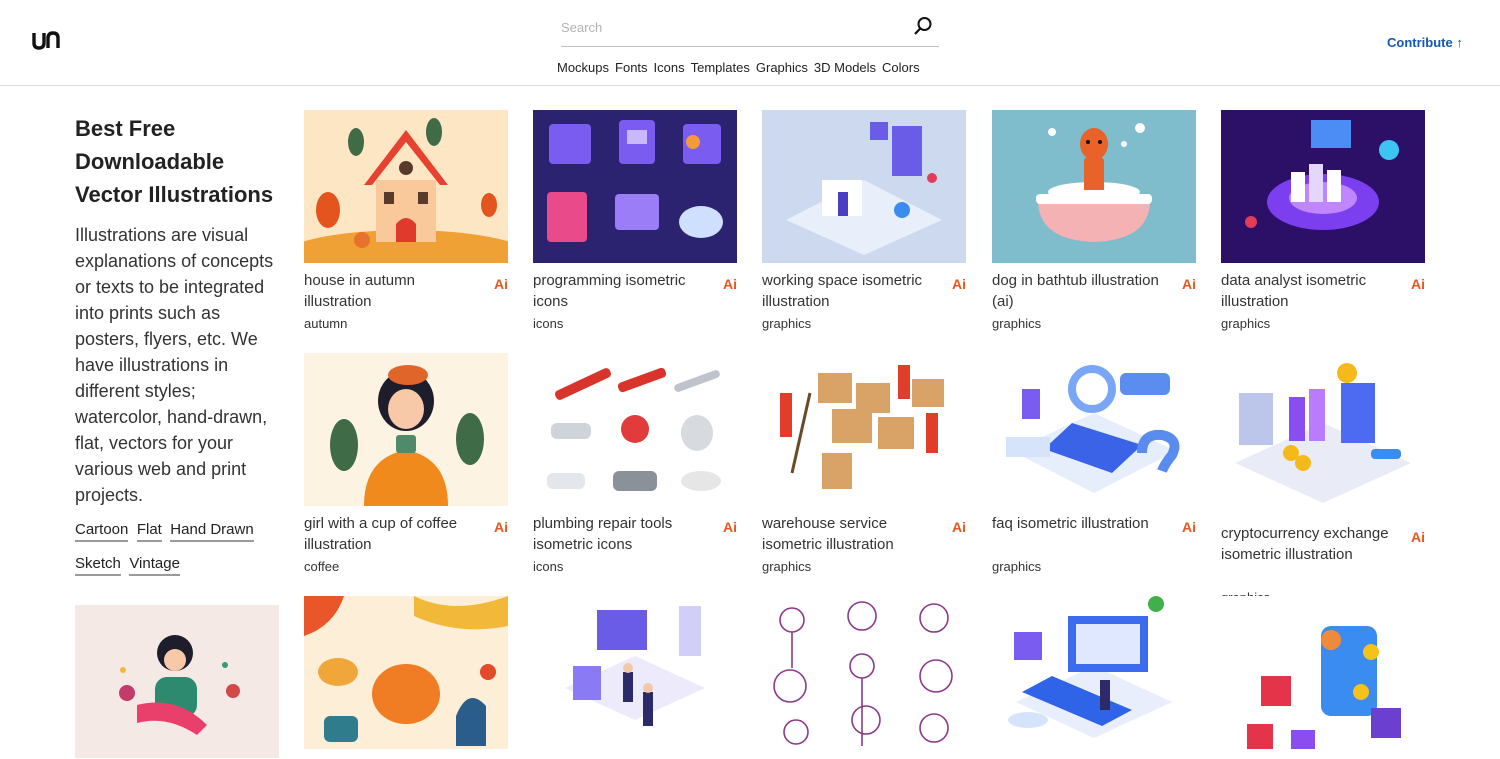  What do you see at coordinates (325, 323) in the screenshot?
I see `card-category: autumn` at bounding box center [325, 323].